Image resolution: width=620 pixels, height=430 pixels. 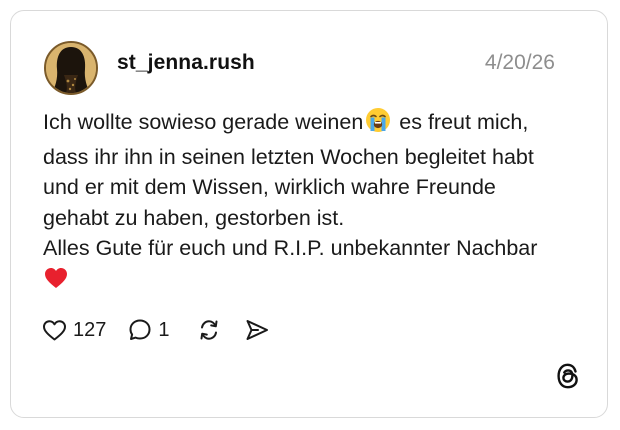 What do you see at coordinates (464, 122) in the screenshot?
I see `post-line-1-end: es freut mich,` at bounding box center [464, 122].